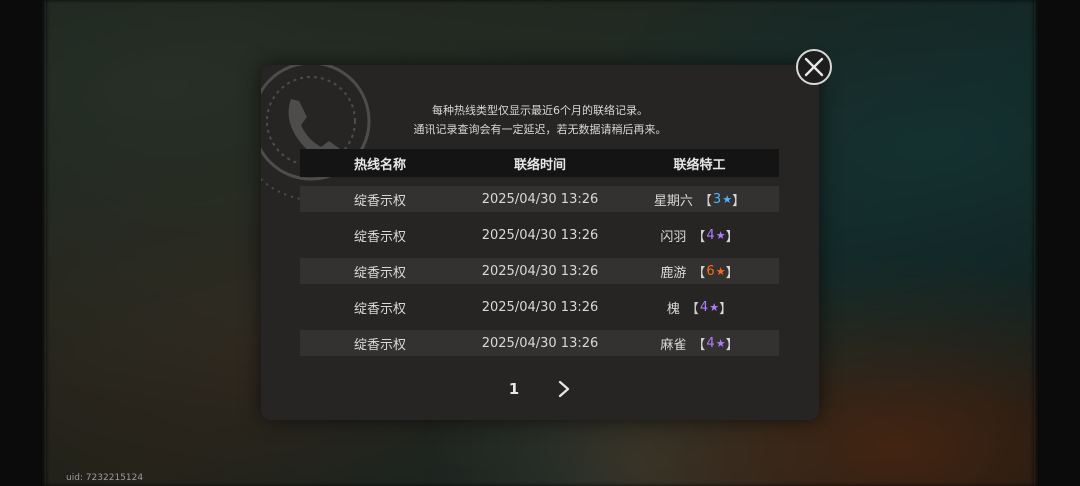 This screenshot has height=486, width=1080. What do you see at coordinates (673, 237) in the screenshot?
I see `agent-name: 闪羽` at bounding box center [673, 237].